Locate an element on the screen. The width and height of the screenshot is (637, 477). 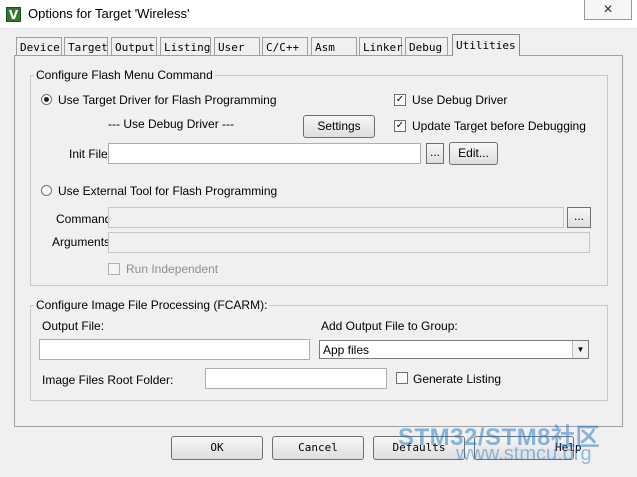
add-output-label: Add Output File to Group: is located at coordinates (389, 326).